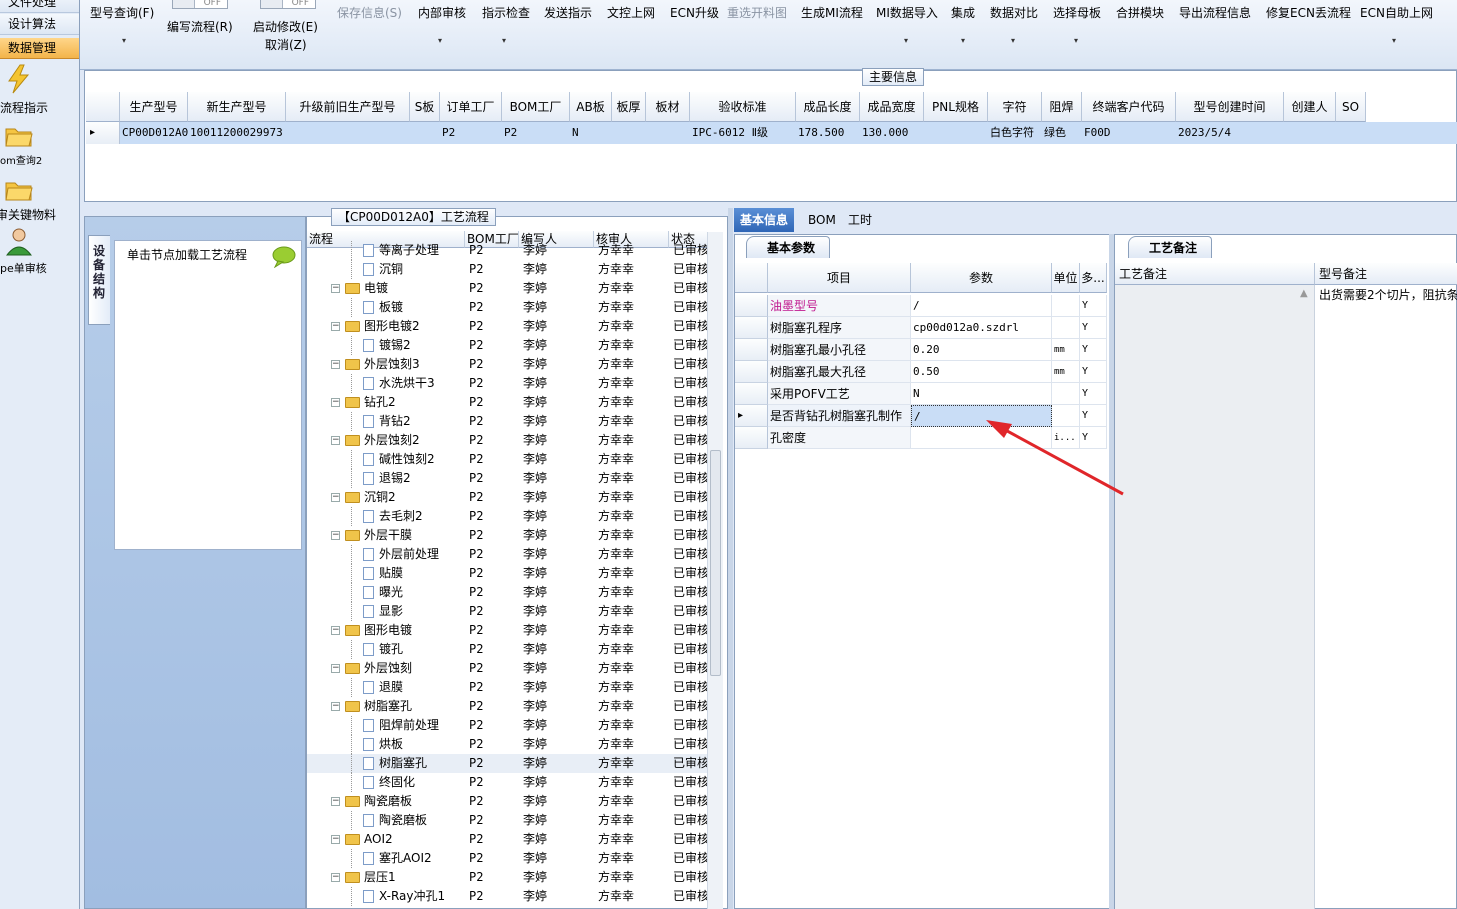 This screenshot has height=909, width=1457. I want to click on flow-node: 水洗烘干3, so click(399, 383).